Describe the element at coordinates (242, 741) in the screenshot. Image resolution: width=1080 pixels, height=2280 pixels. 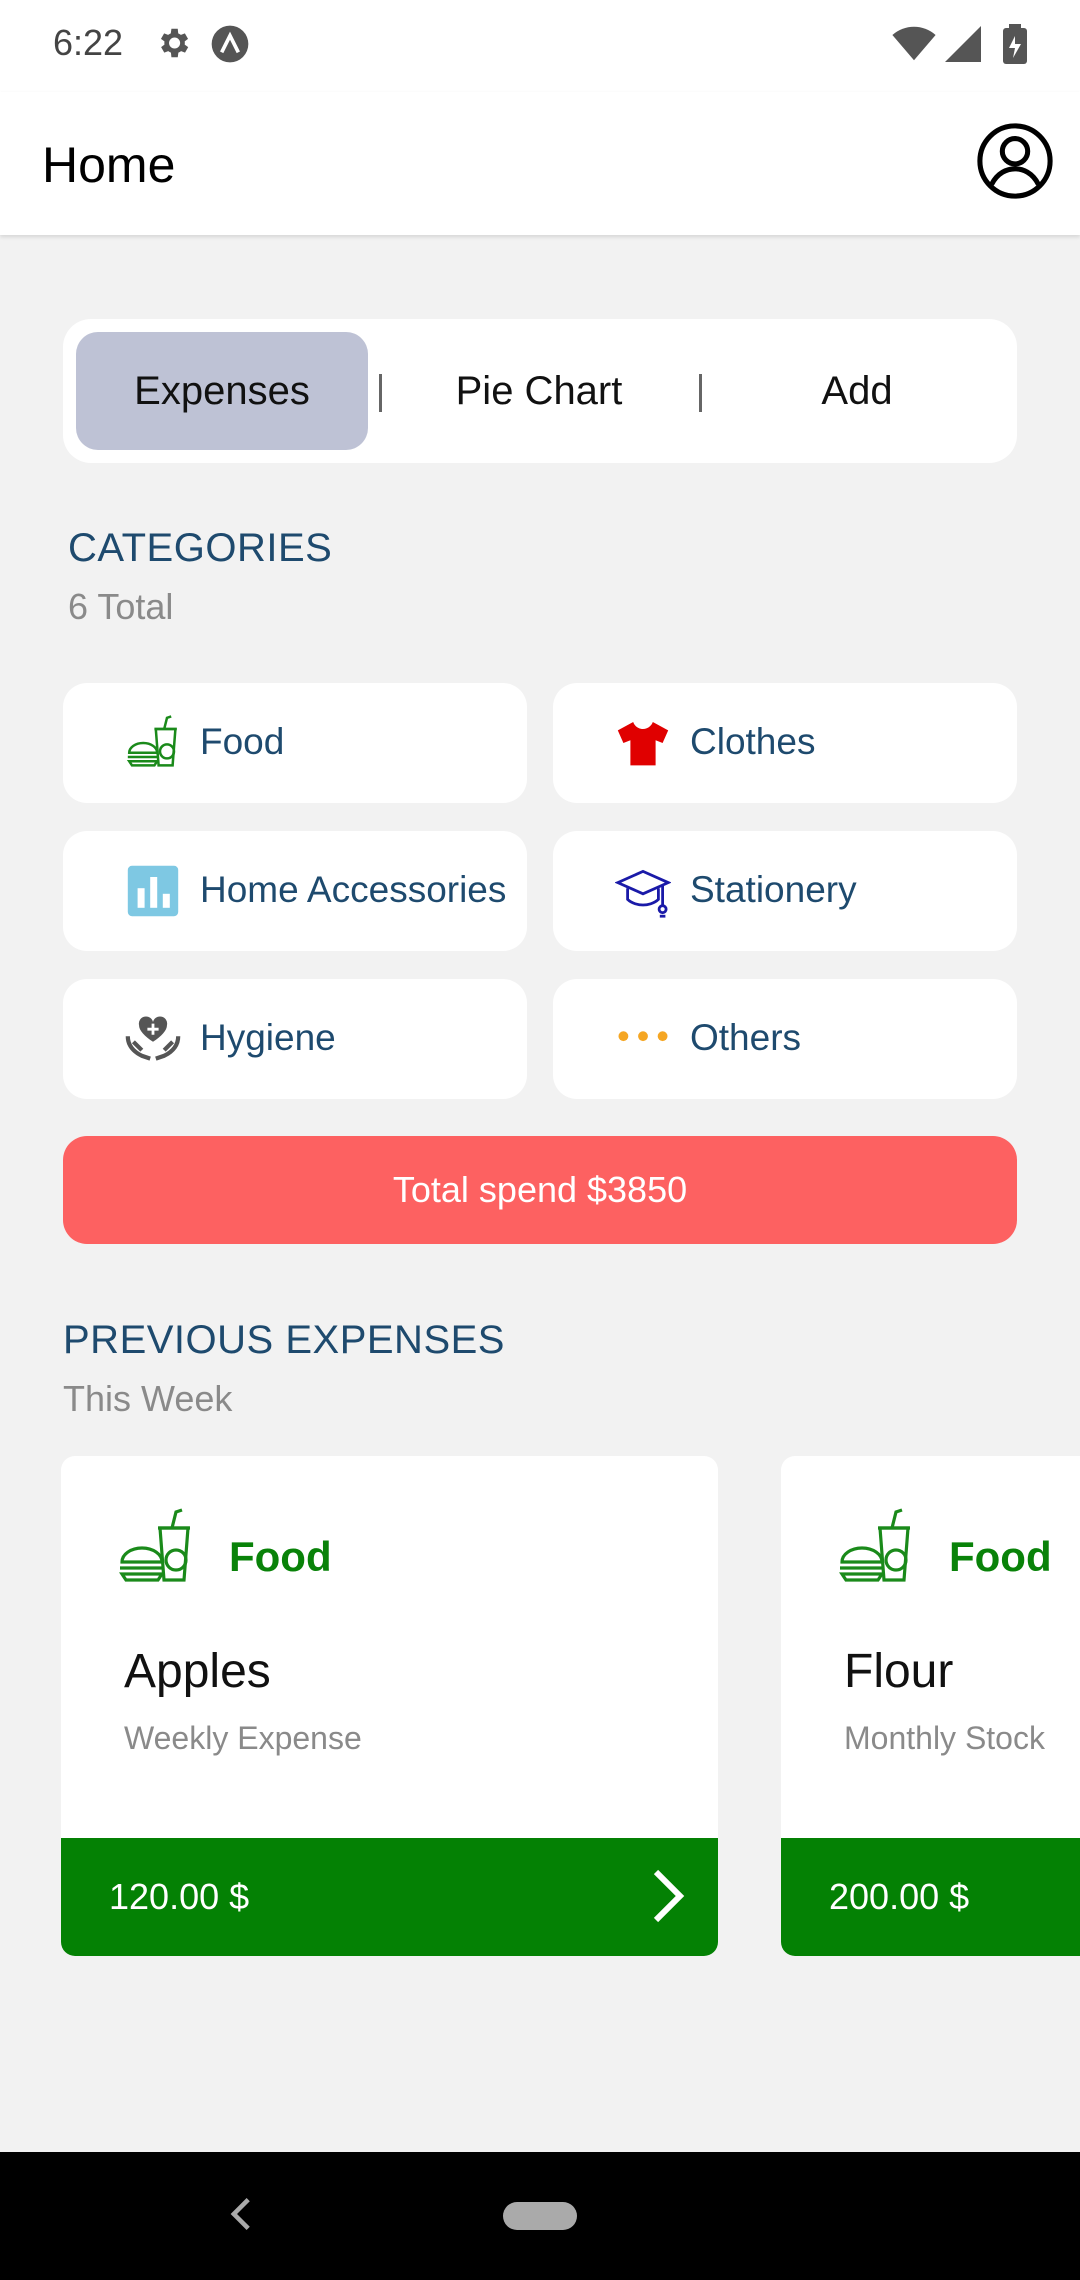
I see `category-label: Food` at that location.